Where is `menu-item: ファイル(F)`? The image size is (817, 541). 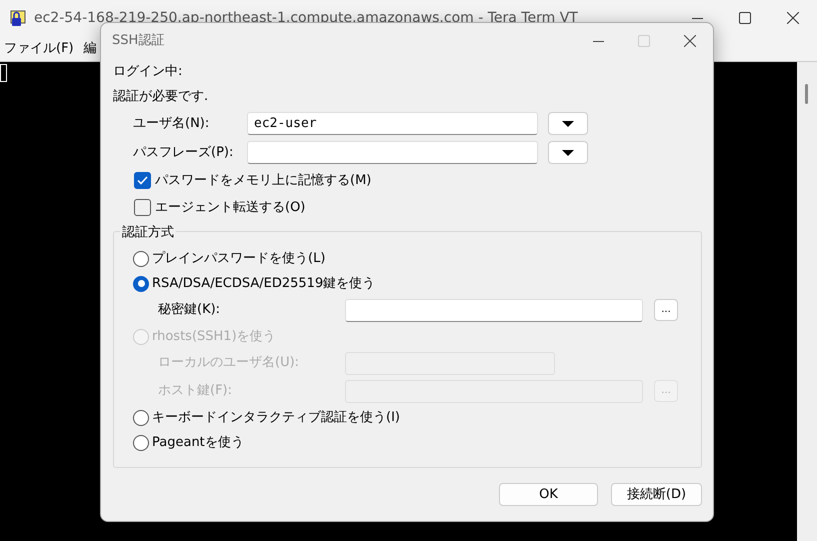 menu-item: ファイル(F) is located at coordinates (40, 48).